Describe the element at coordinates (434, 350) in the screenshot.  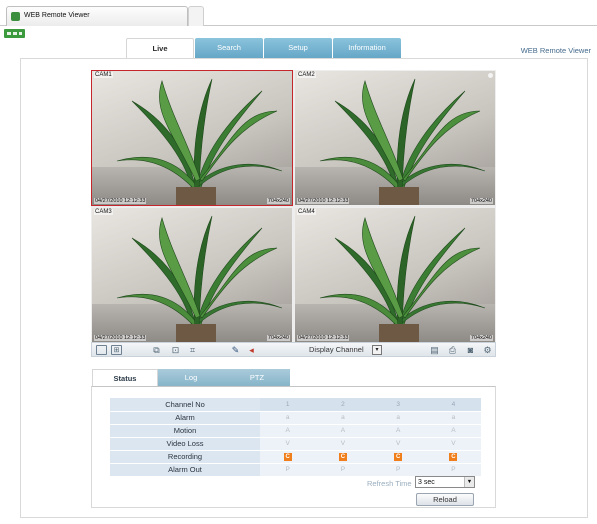
I see `save-icon: ▤` at that location.